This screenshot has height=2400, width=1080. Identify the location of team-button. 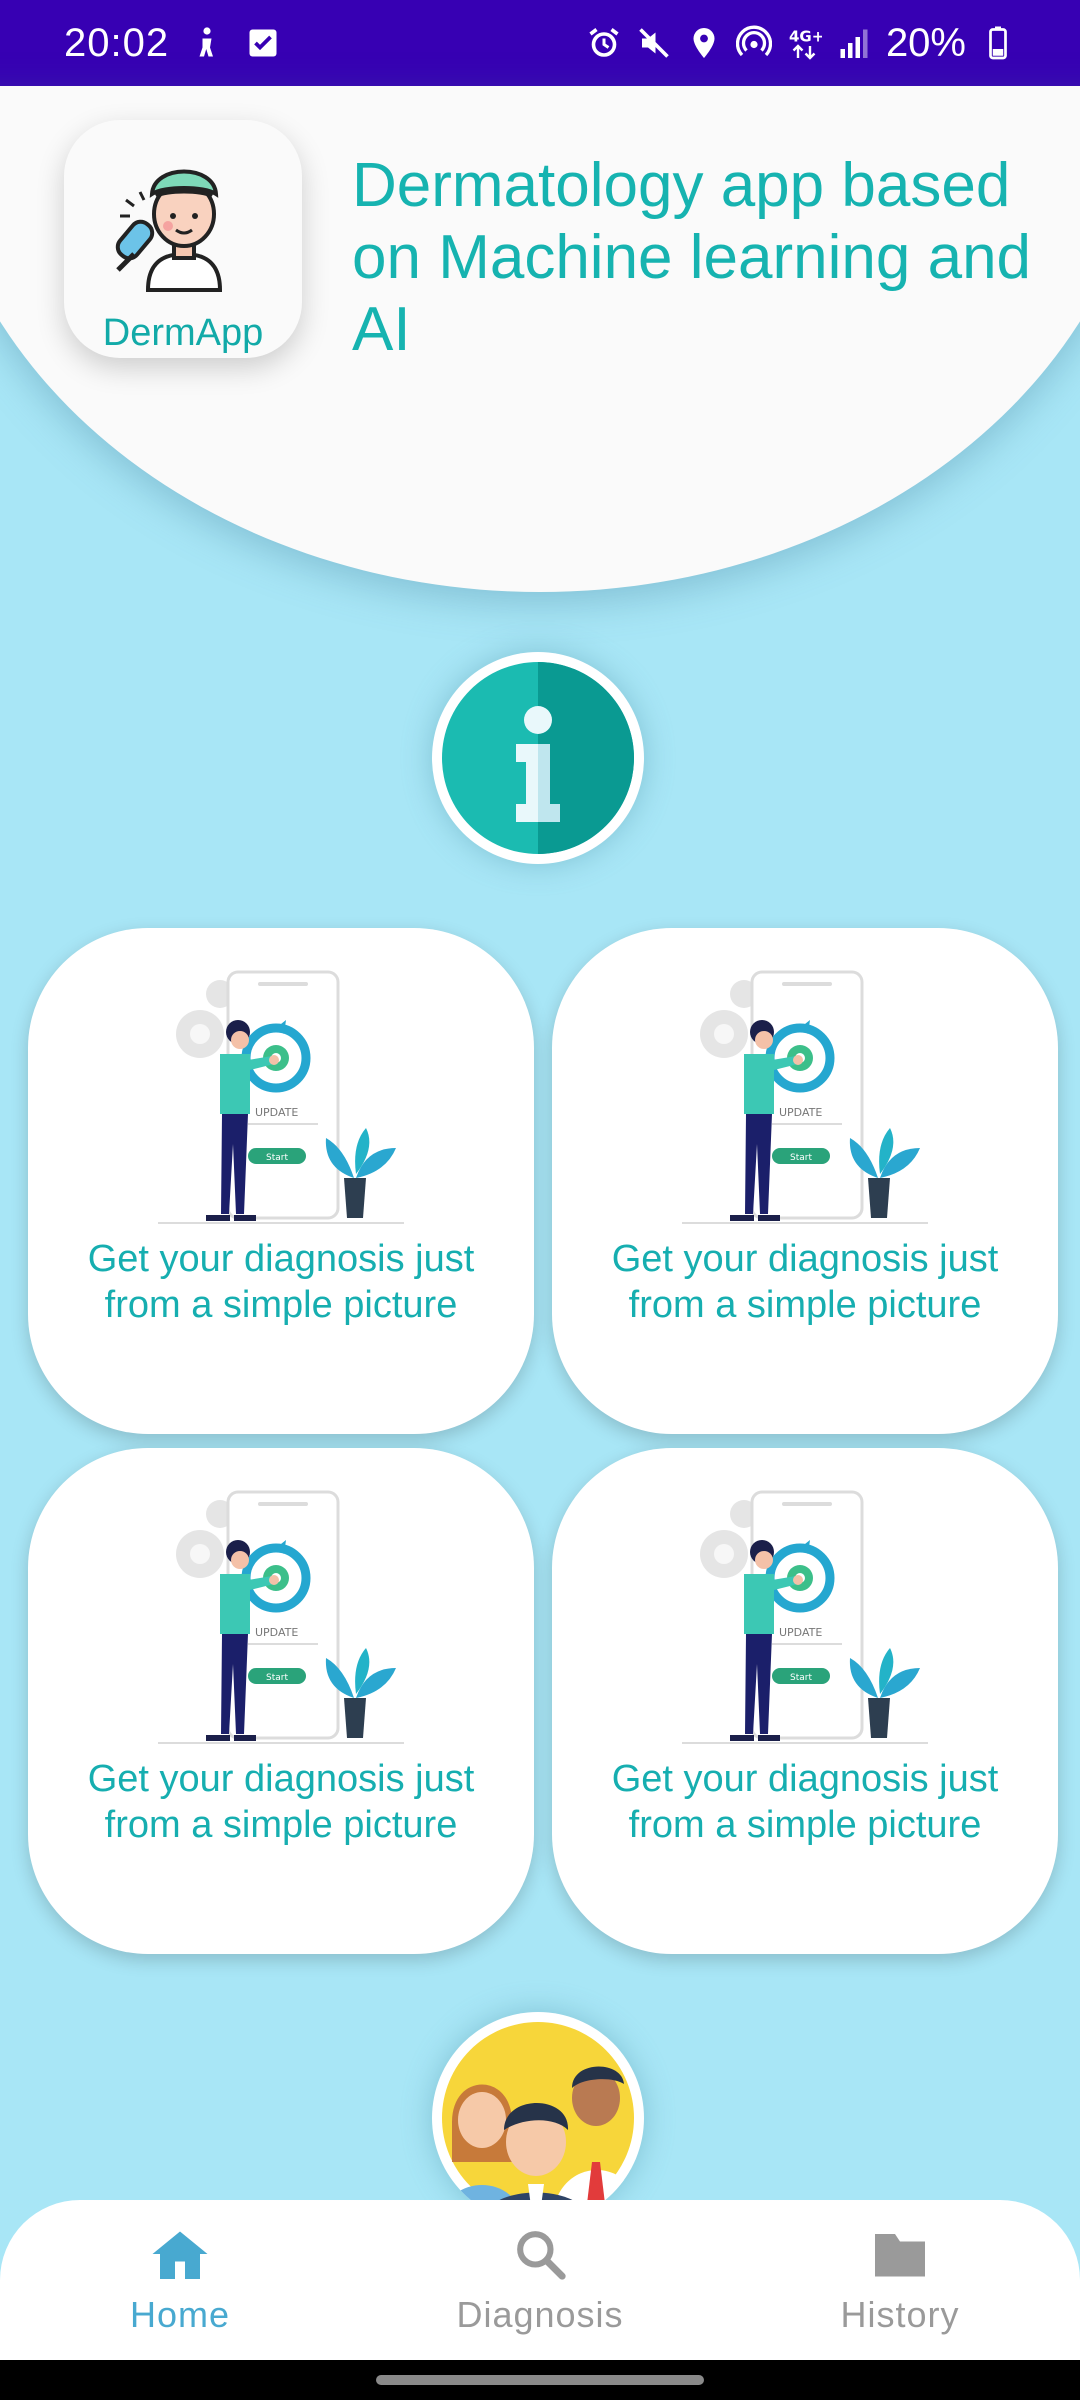
(538, 2118).